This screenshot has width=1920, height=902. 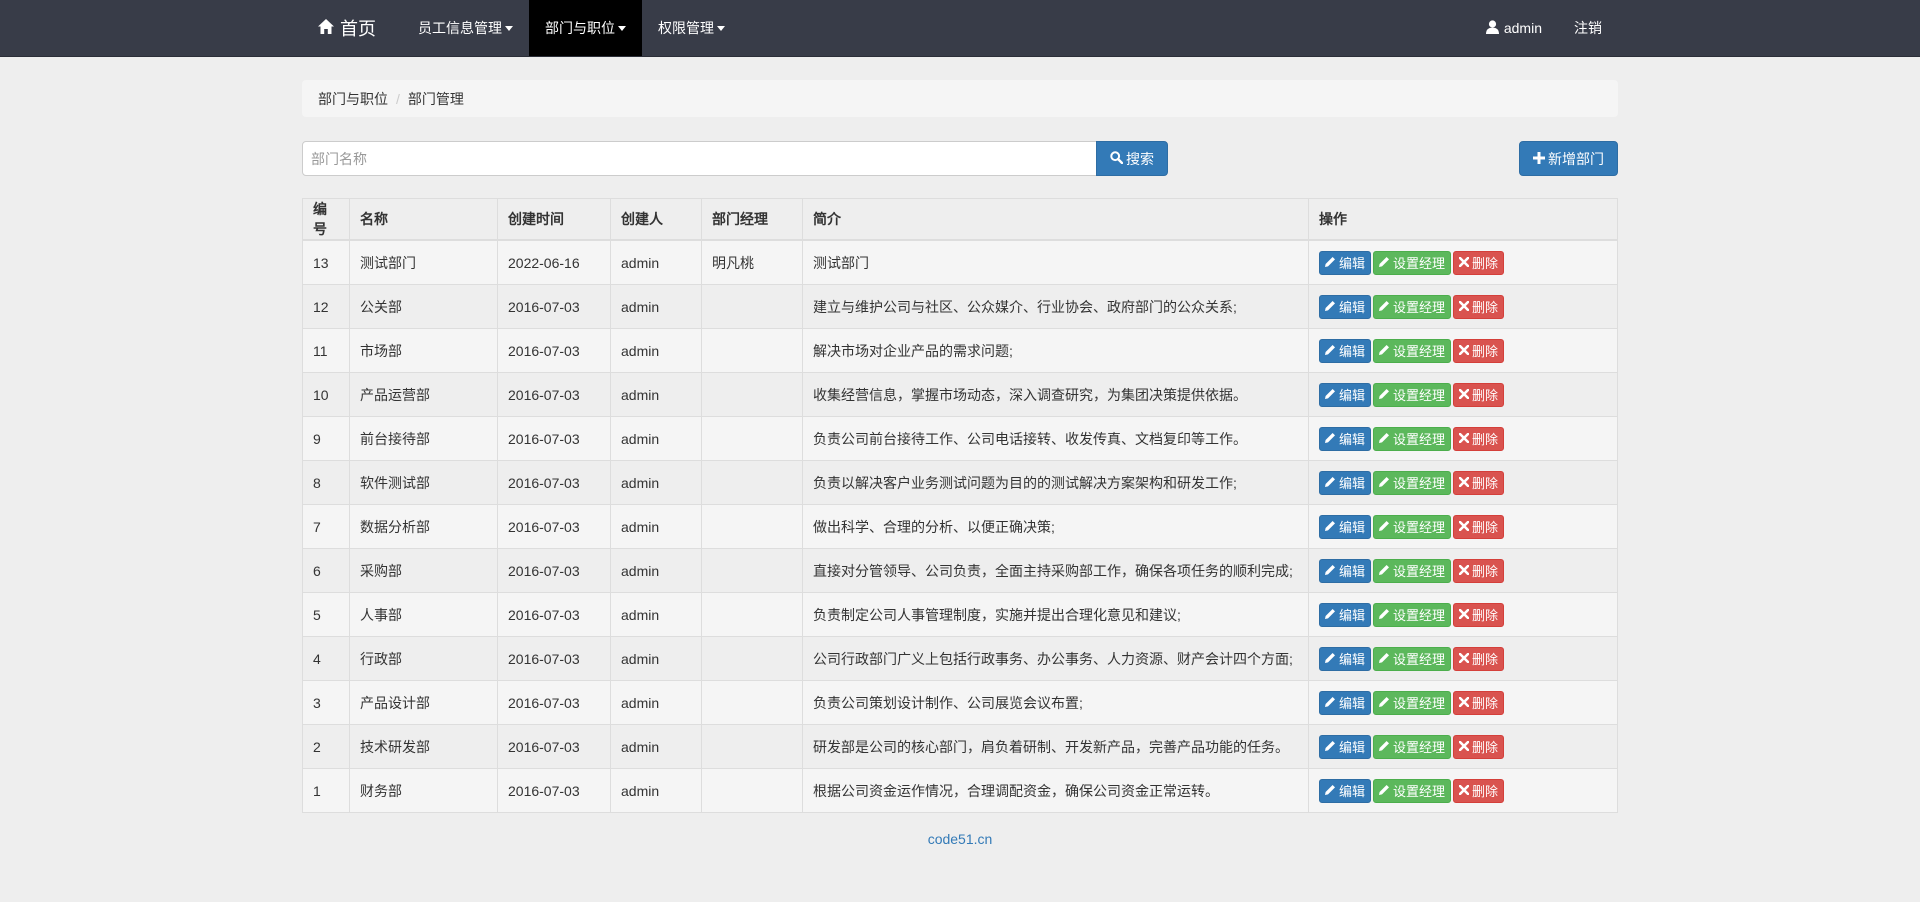 What do you see at coordinates (585, 28) in the screenshot?
I see `nav-menu-department: 部门与职位` at bounding box center [585, 28].